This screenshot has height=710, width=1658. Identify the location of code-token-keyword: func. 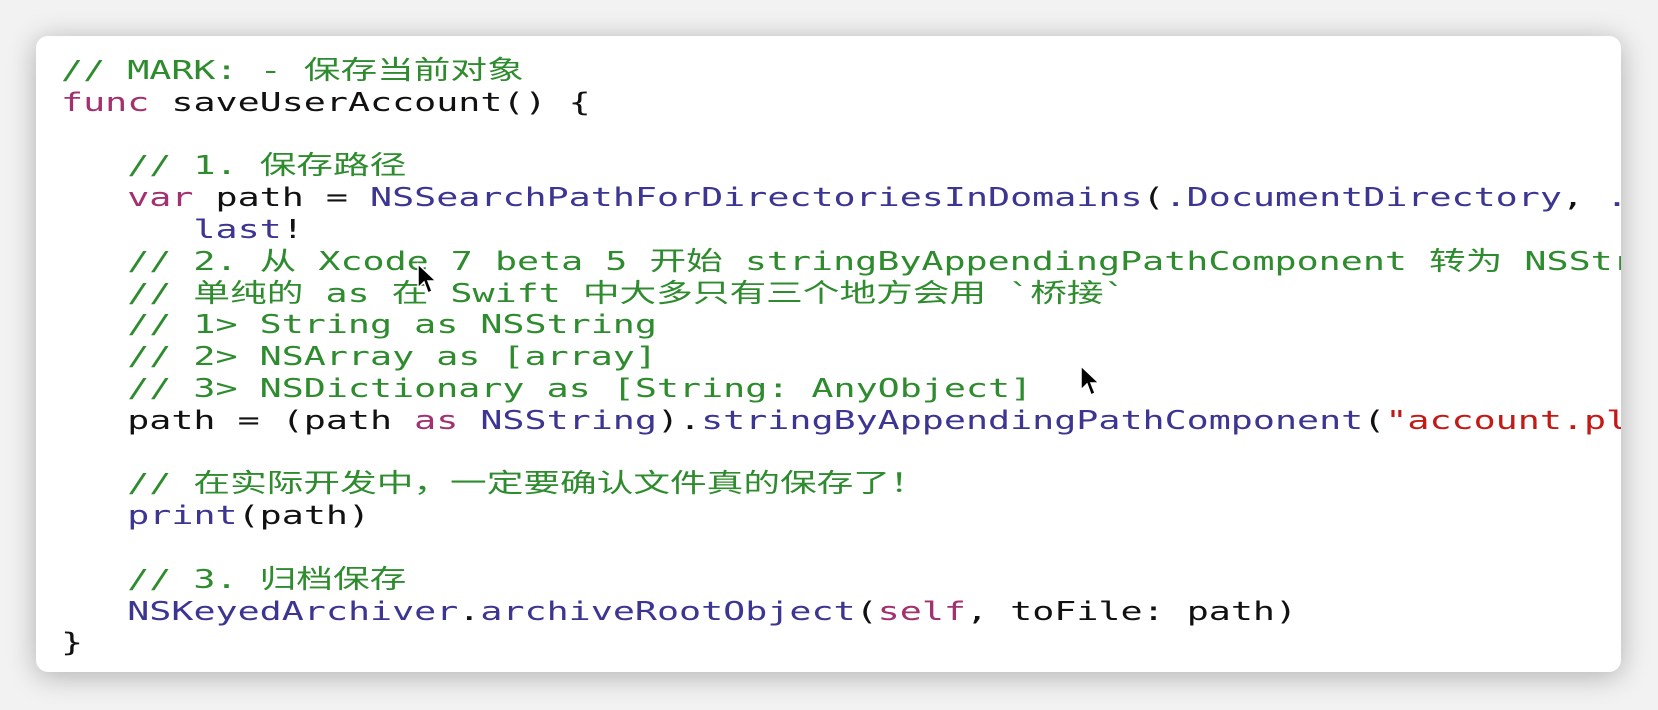
(105, 102).